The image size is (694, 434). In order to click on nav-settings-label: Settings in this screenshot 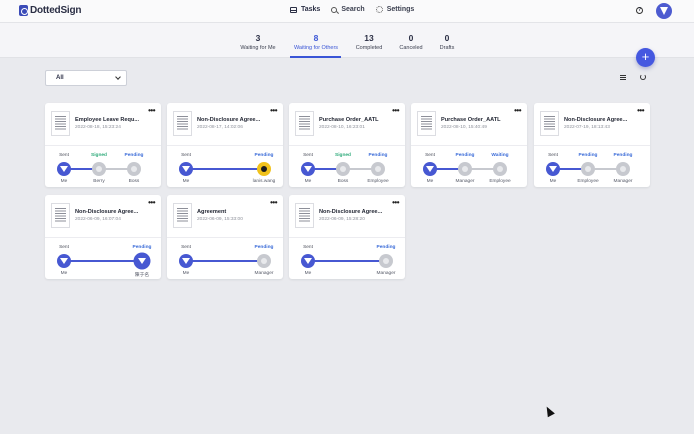, I will do `click(400, 9)`.